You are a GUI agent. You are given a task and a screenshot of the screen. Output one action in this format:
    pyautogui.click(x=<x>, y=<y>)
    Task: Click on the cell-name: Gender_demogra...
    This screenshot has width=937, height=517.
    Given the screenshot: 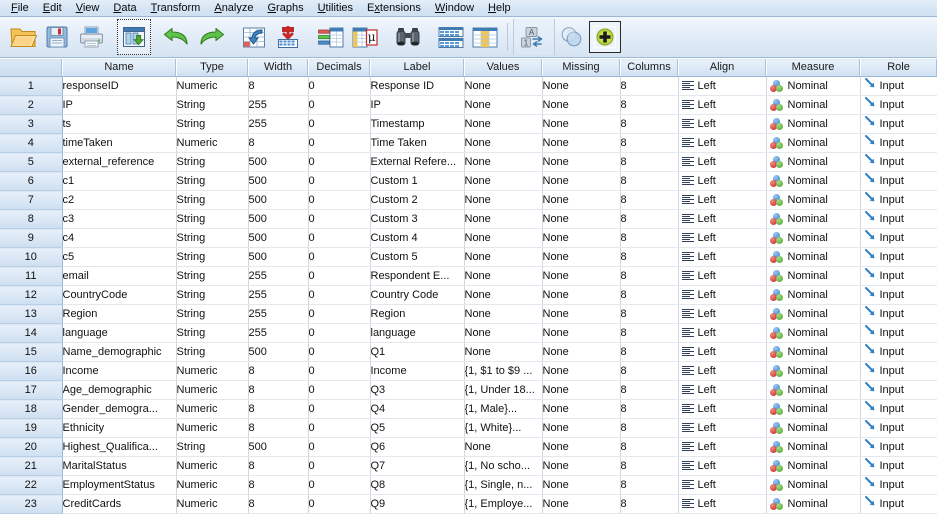 What is the action you would take?
    pyautogui.click(x=119, y=409)
    